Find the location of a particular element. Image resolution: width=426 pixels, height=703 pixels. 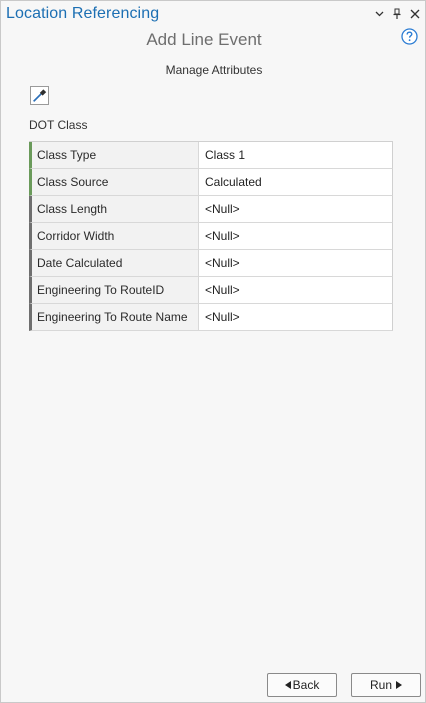

attribute-name: Engineering To RouteID is located at coordinates (115, 290).